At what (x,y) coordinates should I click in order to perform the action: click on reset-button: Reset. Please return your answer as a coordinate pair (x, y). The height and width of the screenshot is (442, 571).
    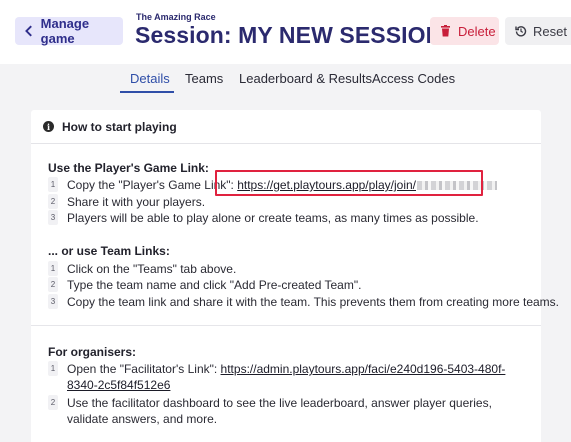
    Looking at the image, I should click on (538, 31).